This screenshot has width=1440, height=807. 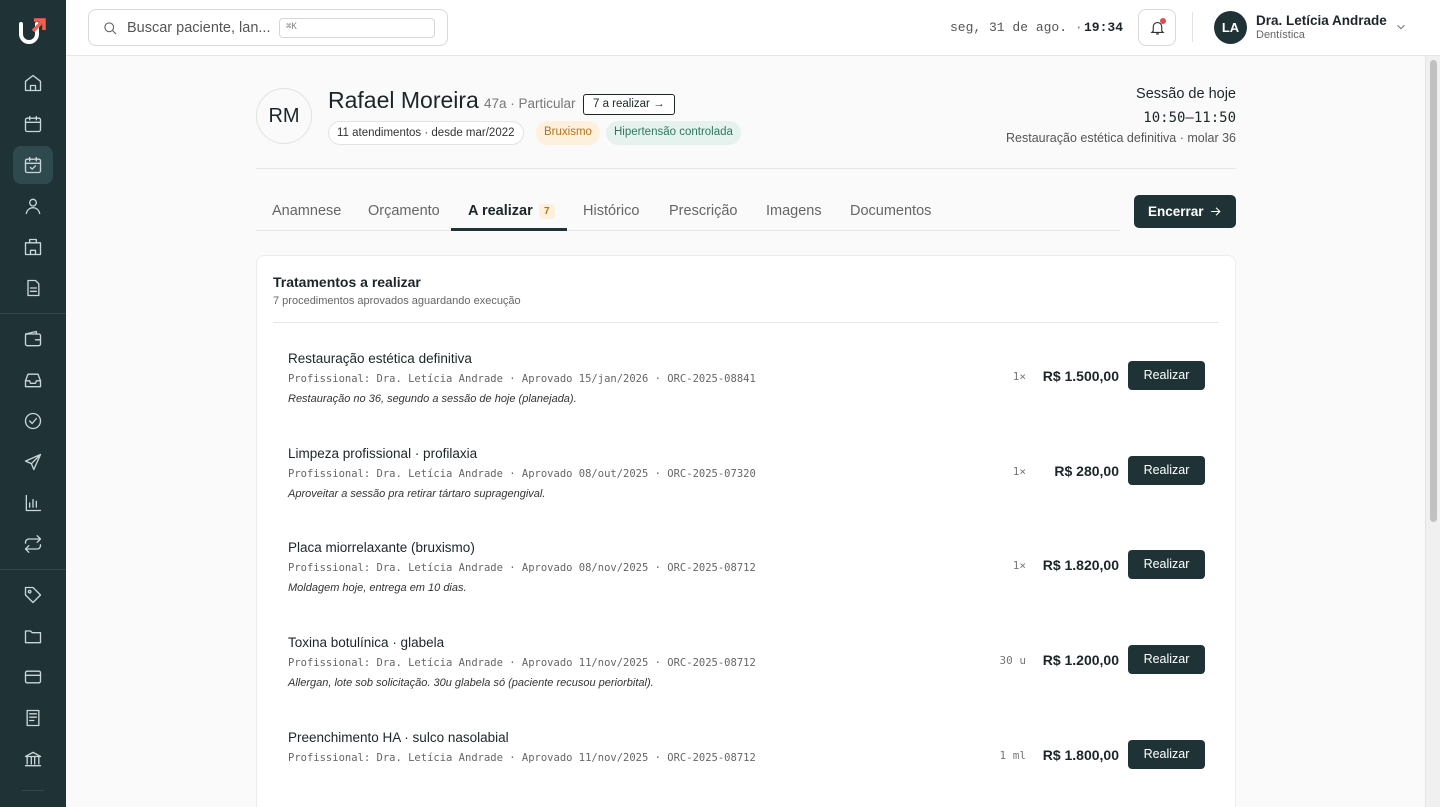 I want to click on user-name: Dra. Letícia Andrade, so click(x=1321, y=20).